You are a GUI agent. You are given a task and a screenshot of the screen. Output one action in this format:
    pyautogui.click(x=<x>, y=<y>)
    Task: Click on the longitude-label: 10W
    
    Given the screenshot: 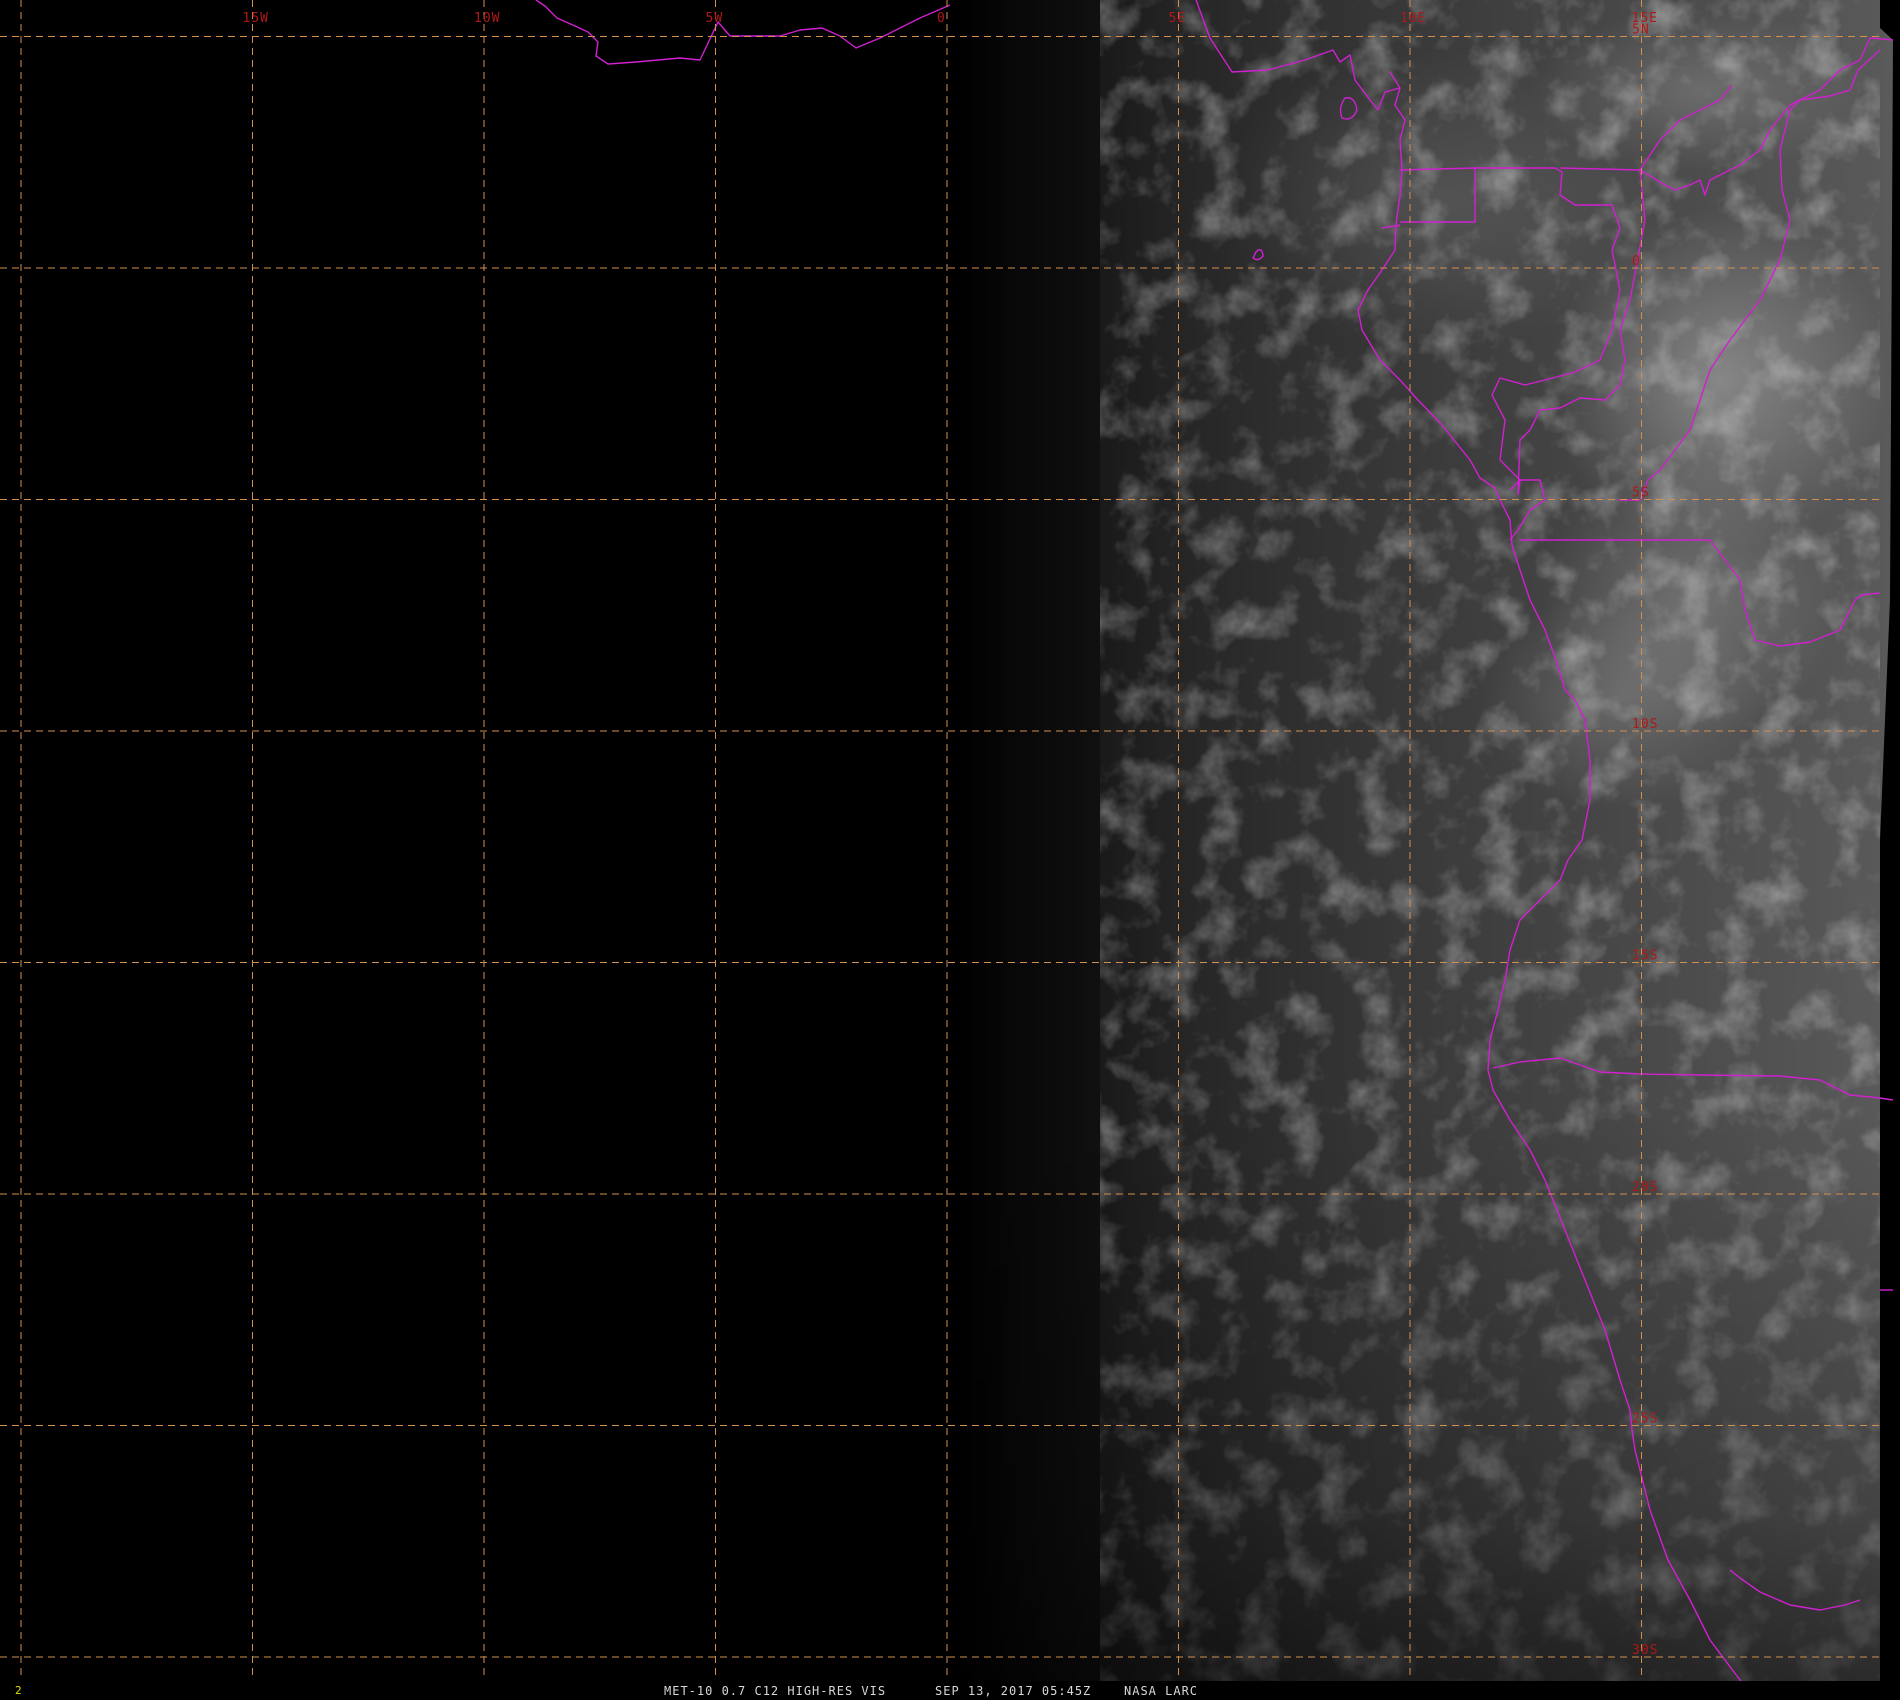 What is the action you would take?
    pyautogui.click(x=487, y=18)
    